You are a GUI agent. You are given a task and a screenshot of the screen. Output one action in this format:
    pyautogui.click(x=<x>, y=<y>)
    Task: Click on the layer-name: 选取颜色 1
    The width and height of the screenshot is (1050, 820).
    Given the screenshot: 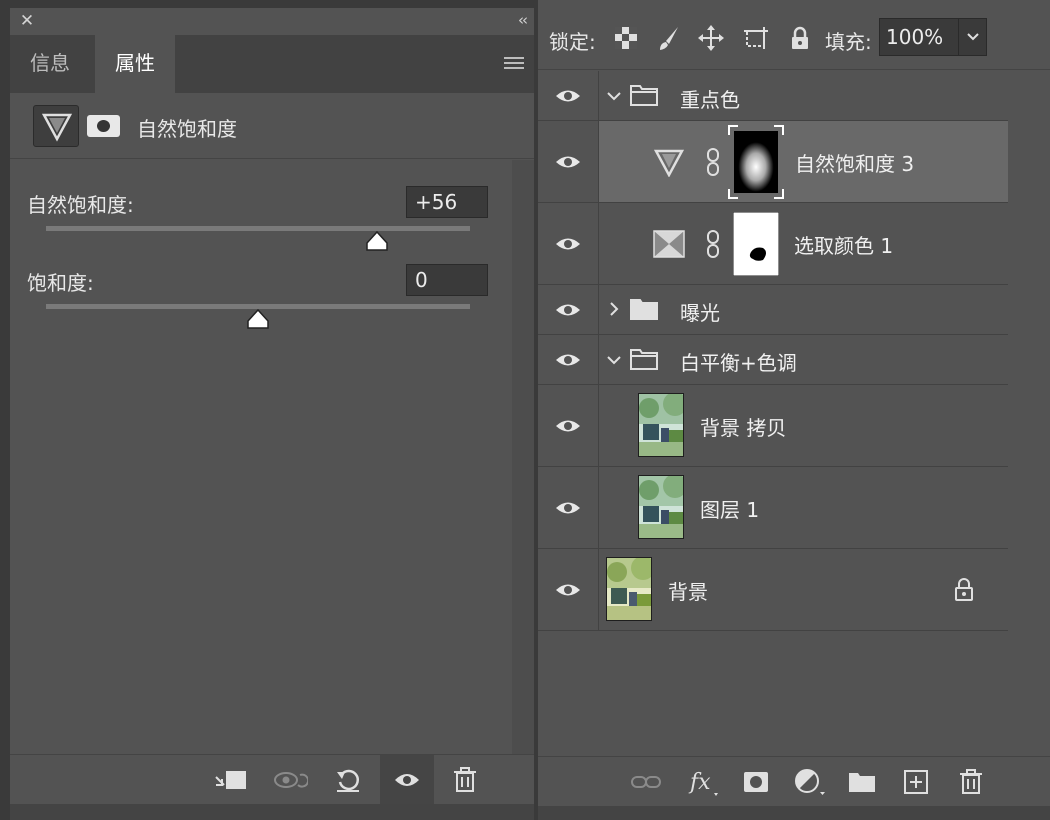 What is the action you would take?
    pyautogui.click(x=844, y=246)
    